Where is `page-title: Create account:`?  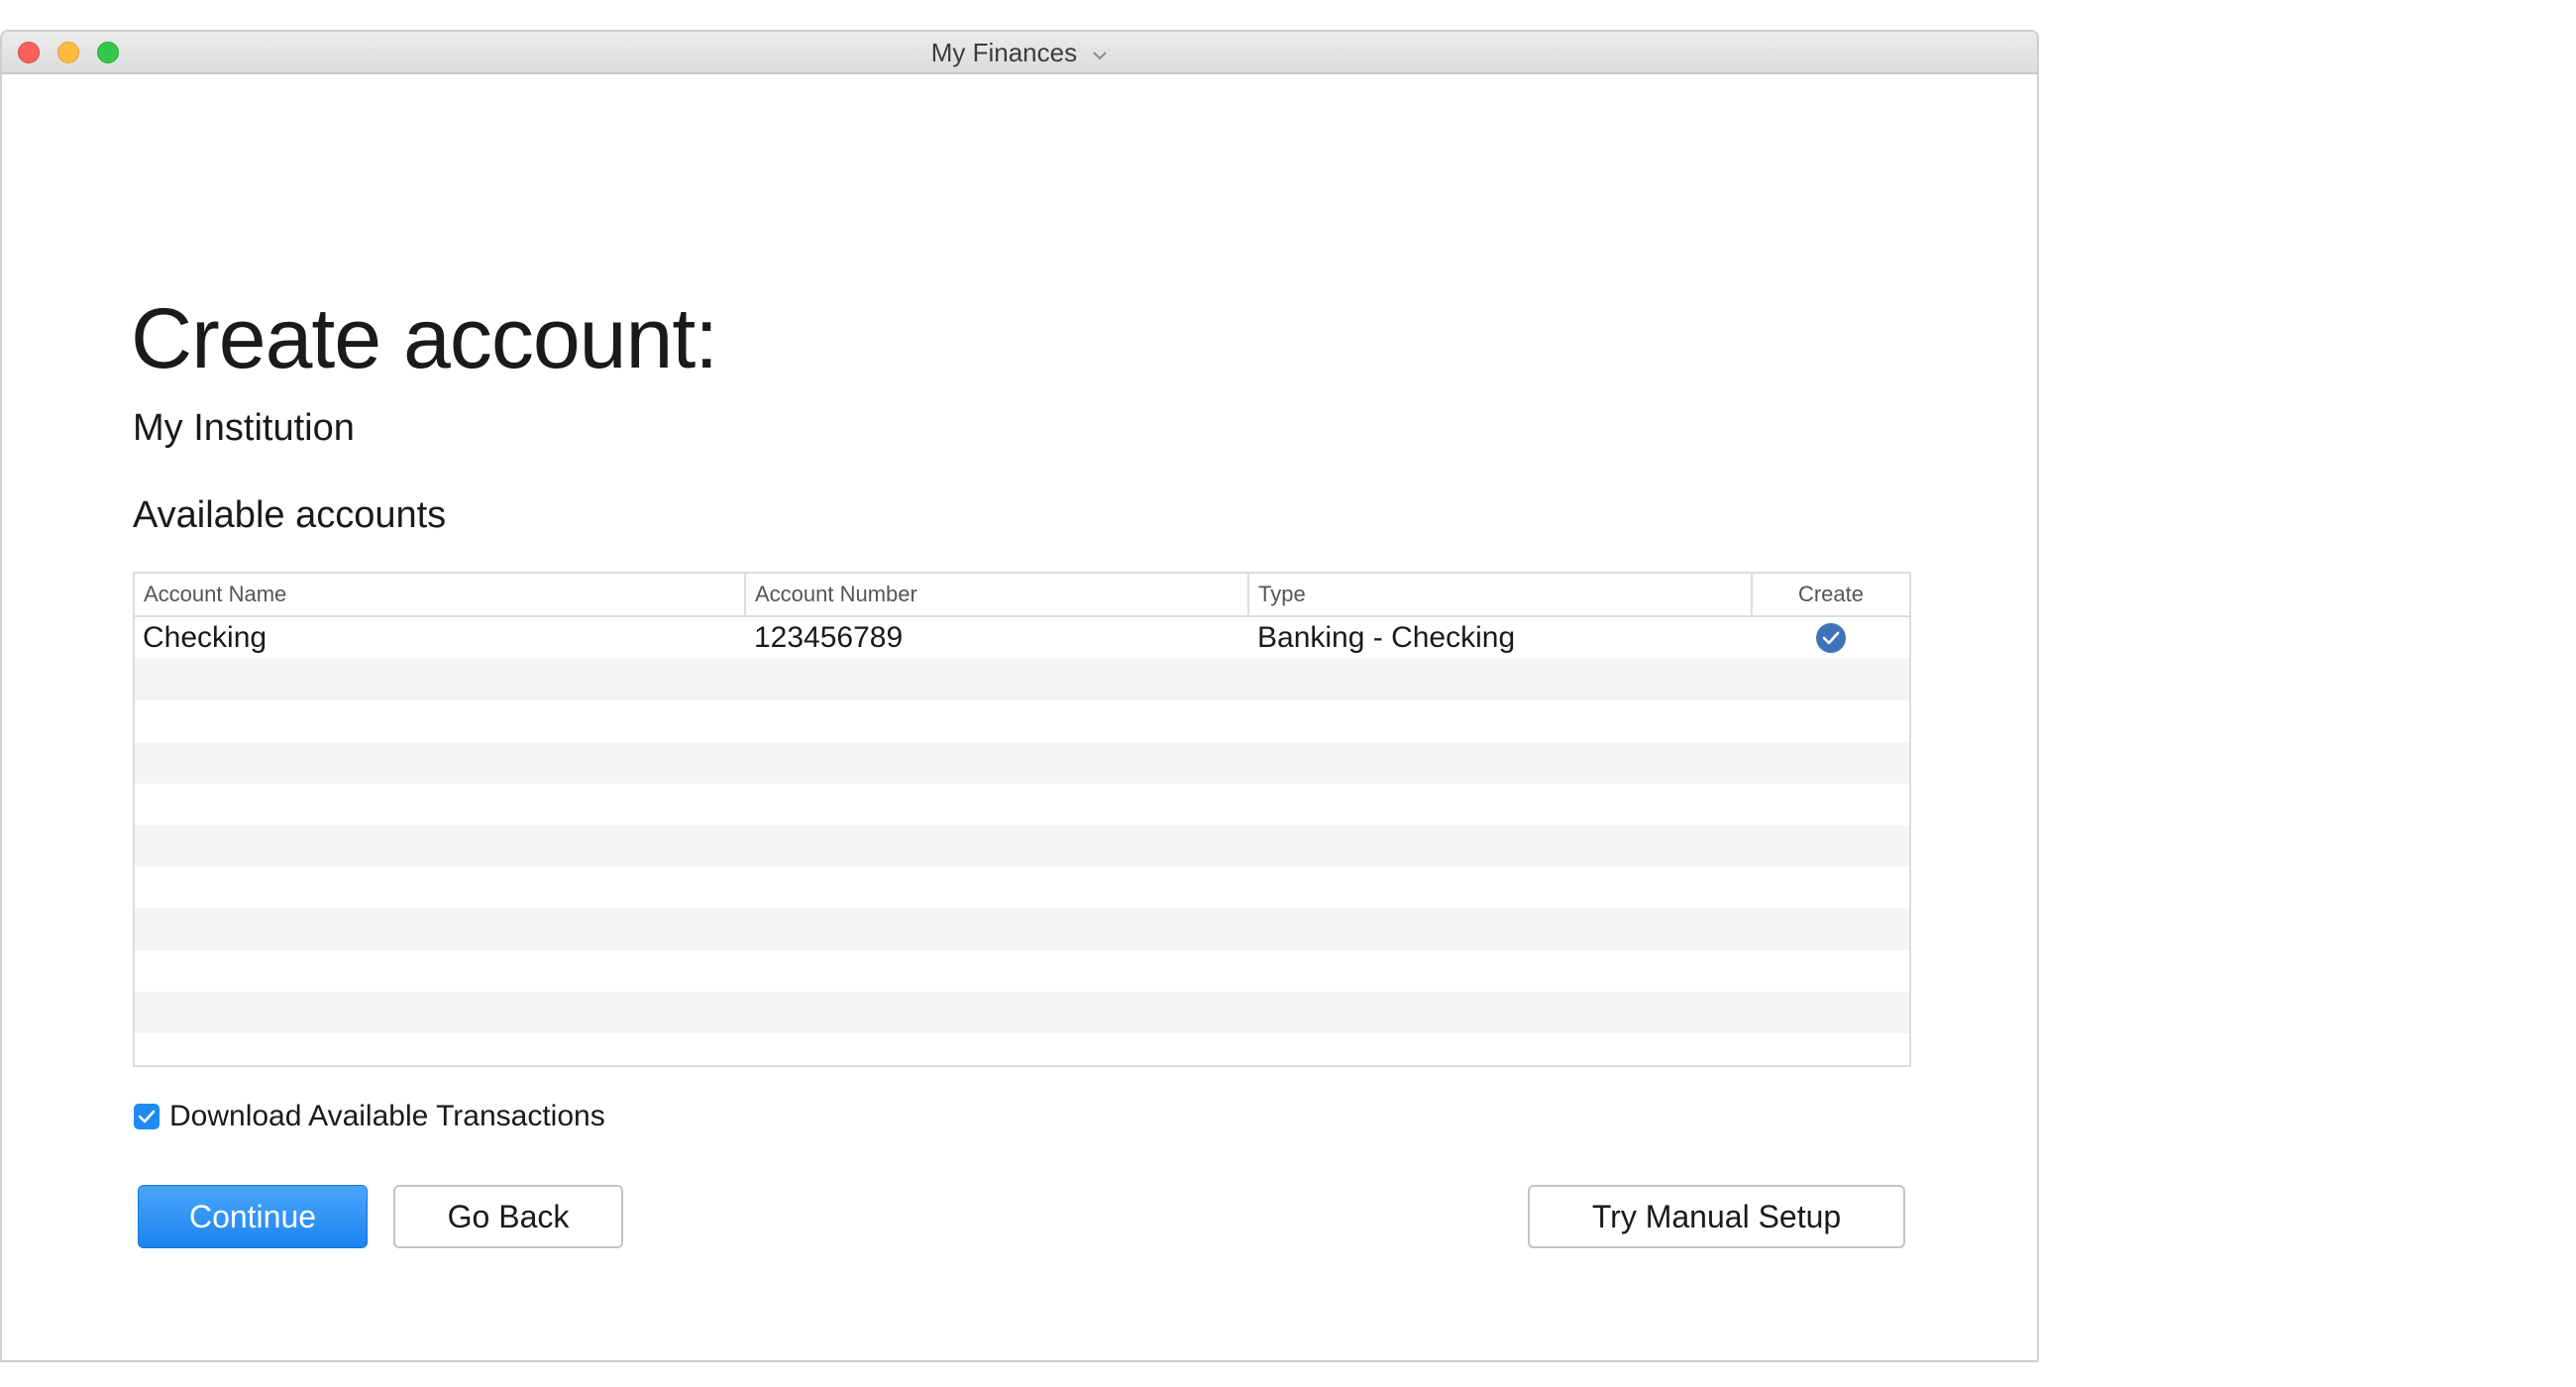
page-title: Create account: is located at coordinates (424, 338).